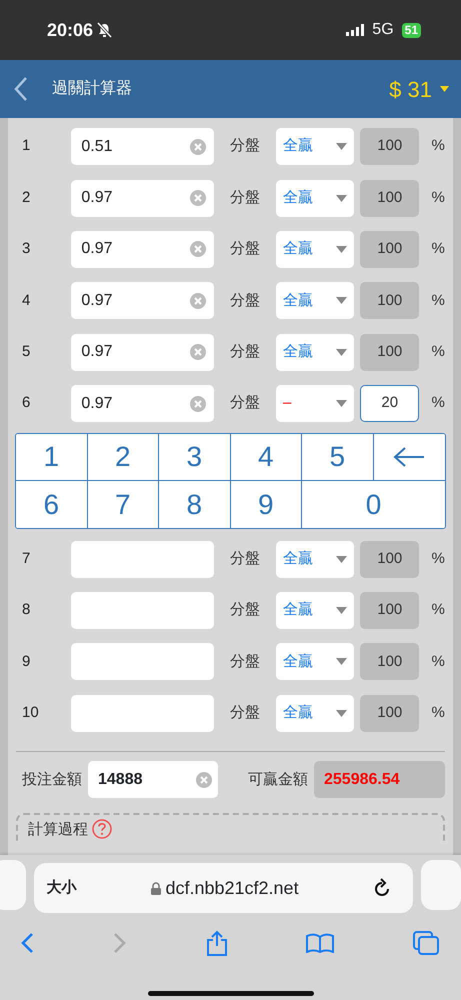  What do you see at coordinates (231, 993) in the screenshot?
I see `home-indicator` at bounding box center [231, 993].